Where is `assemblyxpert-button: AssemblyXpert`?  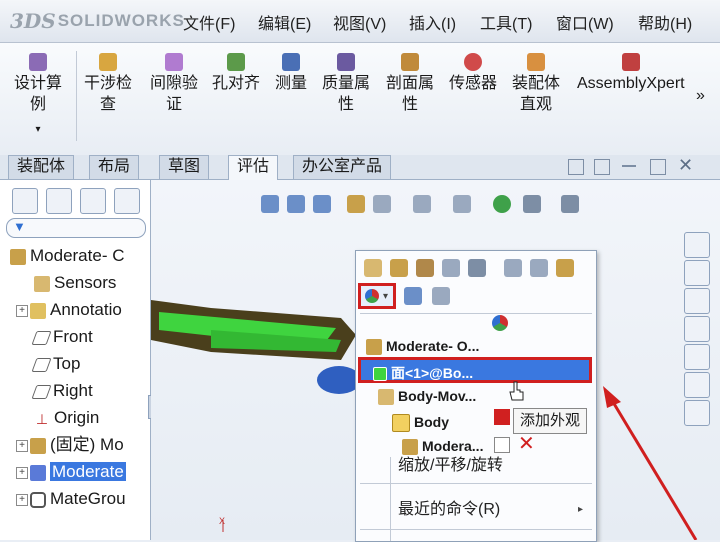
assemblyxpert-button: AssemblyXpert is located at coordinates (631, 73).